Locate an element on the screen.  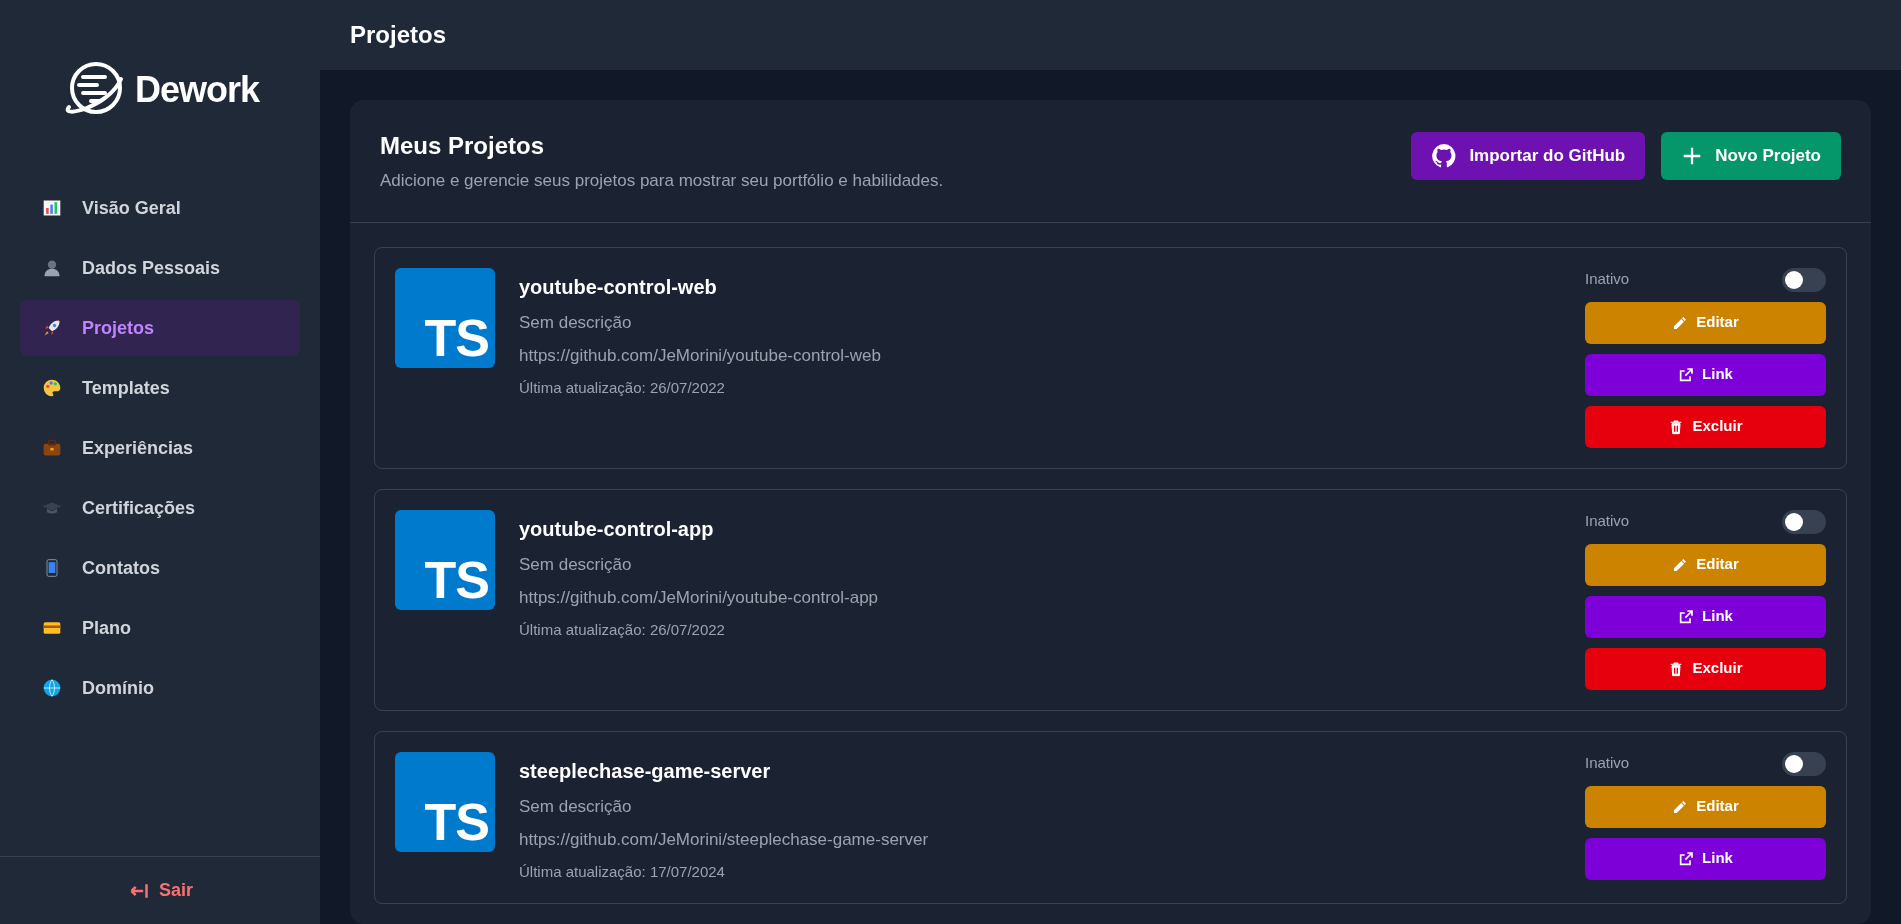
section-subtitle: Adicione e gerencie seus projetos para mostrar seu portfólio e habilidades. is located at coordinates (662, 181).